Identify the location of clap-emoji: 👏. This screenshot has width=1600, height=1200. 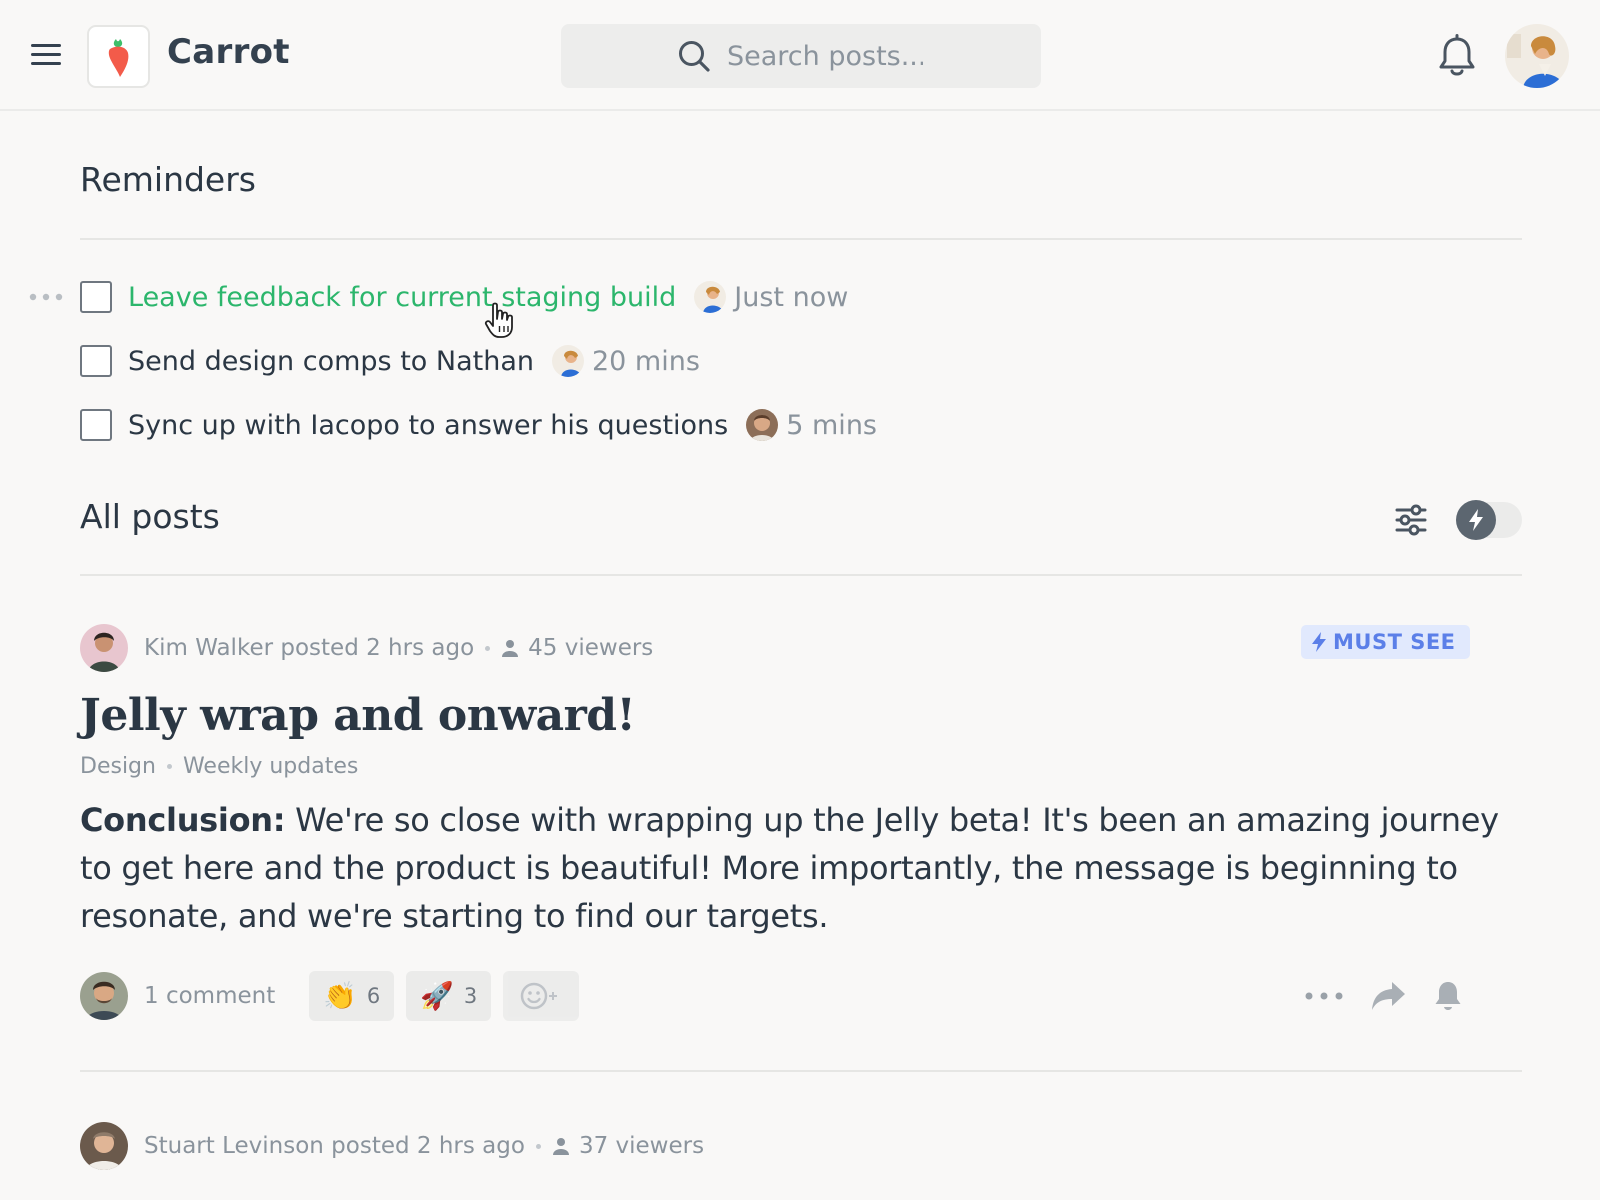
(340, 996).